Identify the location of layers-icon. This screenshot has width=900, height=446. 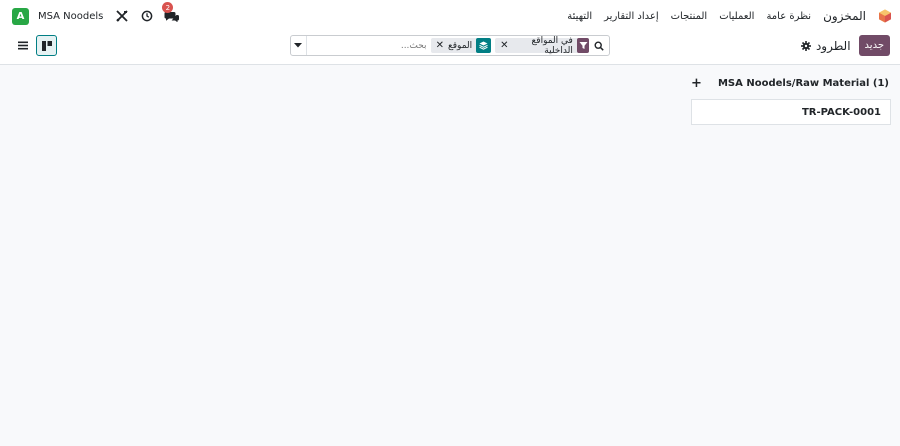
(484, 45).